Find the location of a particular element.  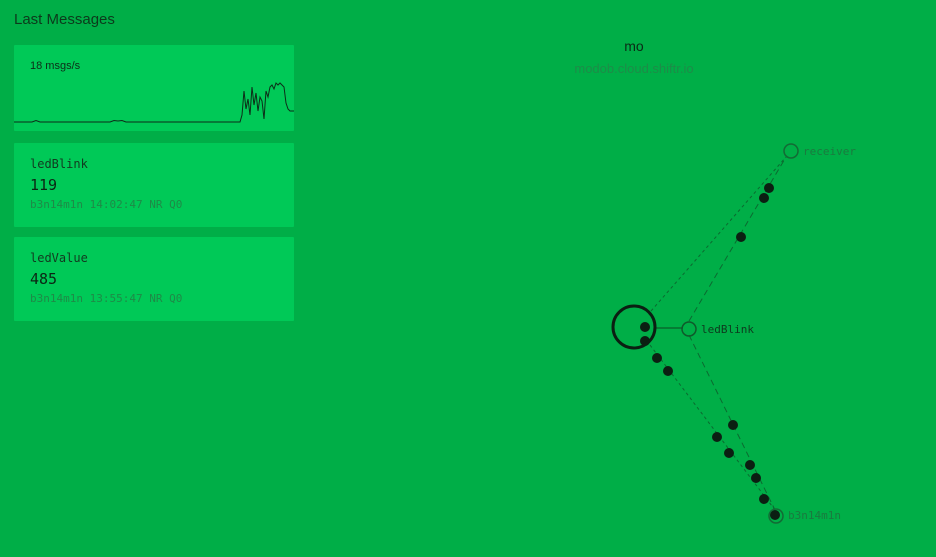

node-receiver is located at coordinates (791, 151).